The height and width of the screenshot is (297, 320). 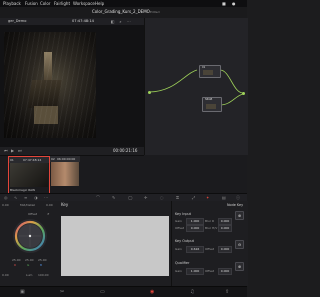 What do you see at coordinates (112, 21) in the screenshot?
I see `scope-icon: ◧` at bounding box center [112, 21].